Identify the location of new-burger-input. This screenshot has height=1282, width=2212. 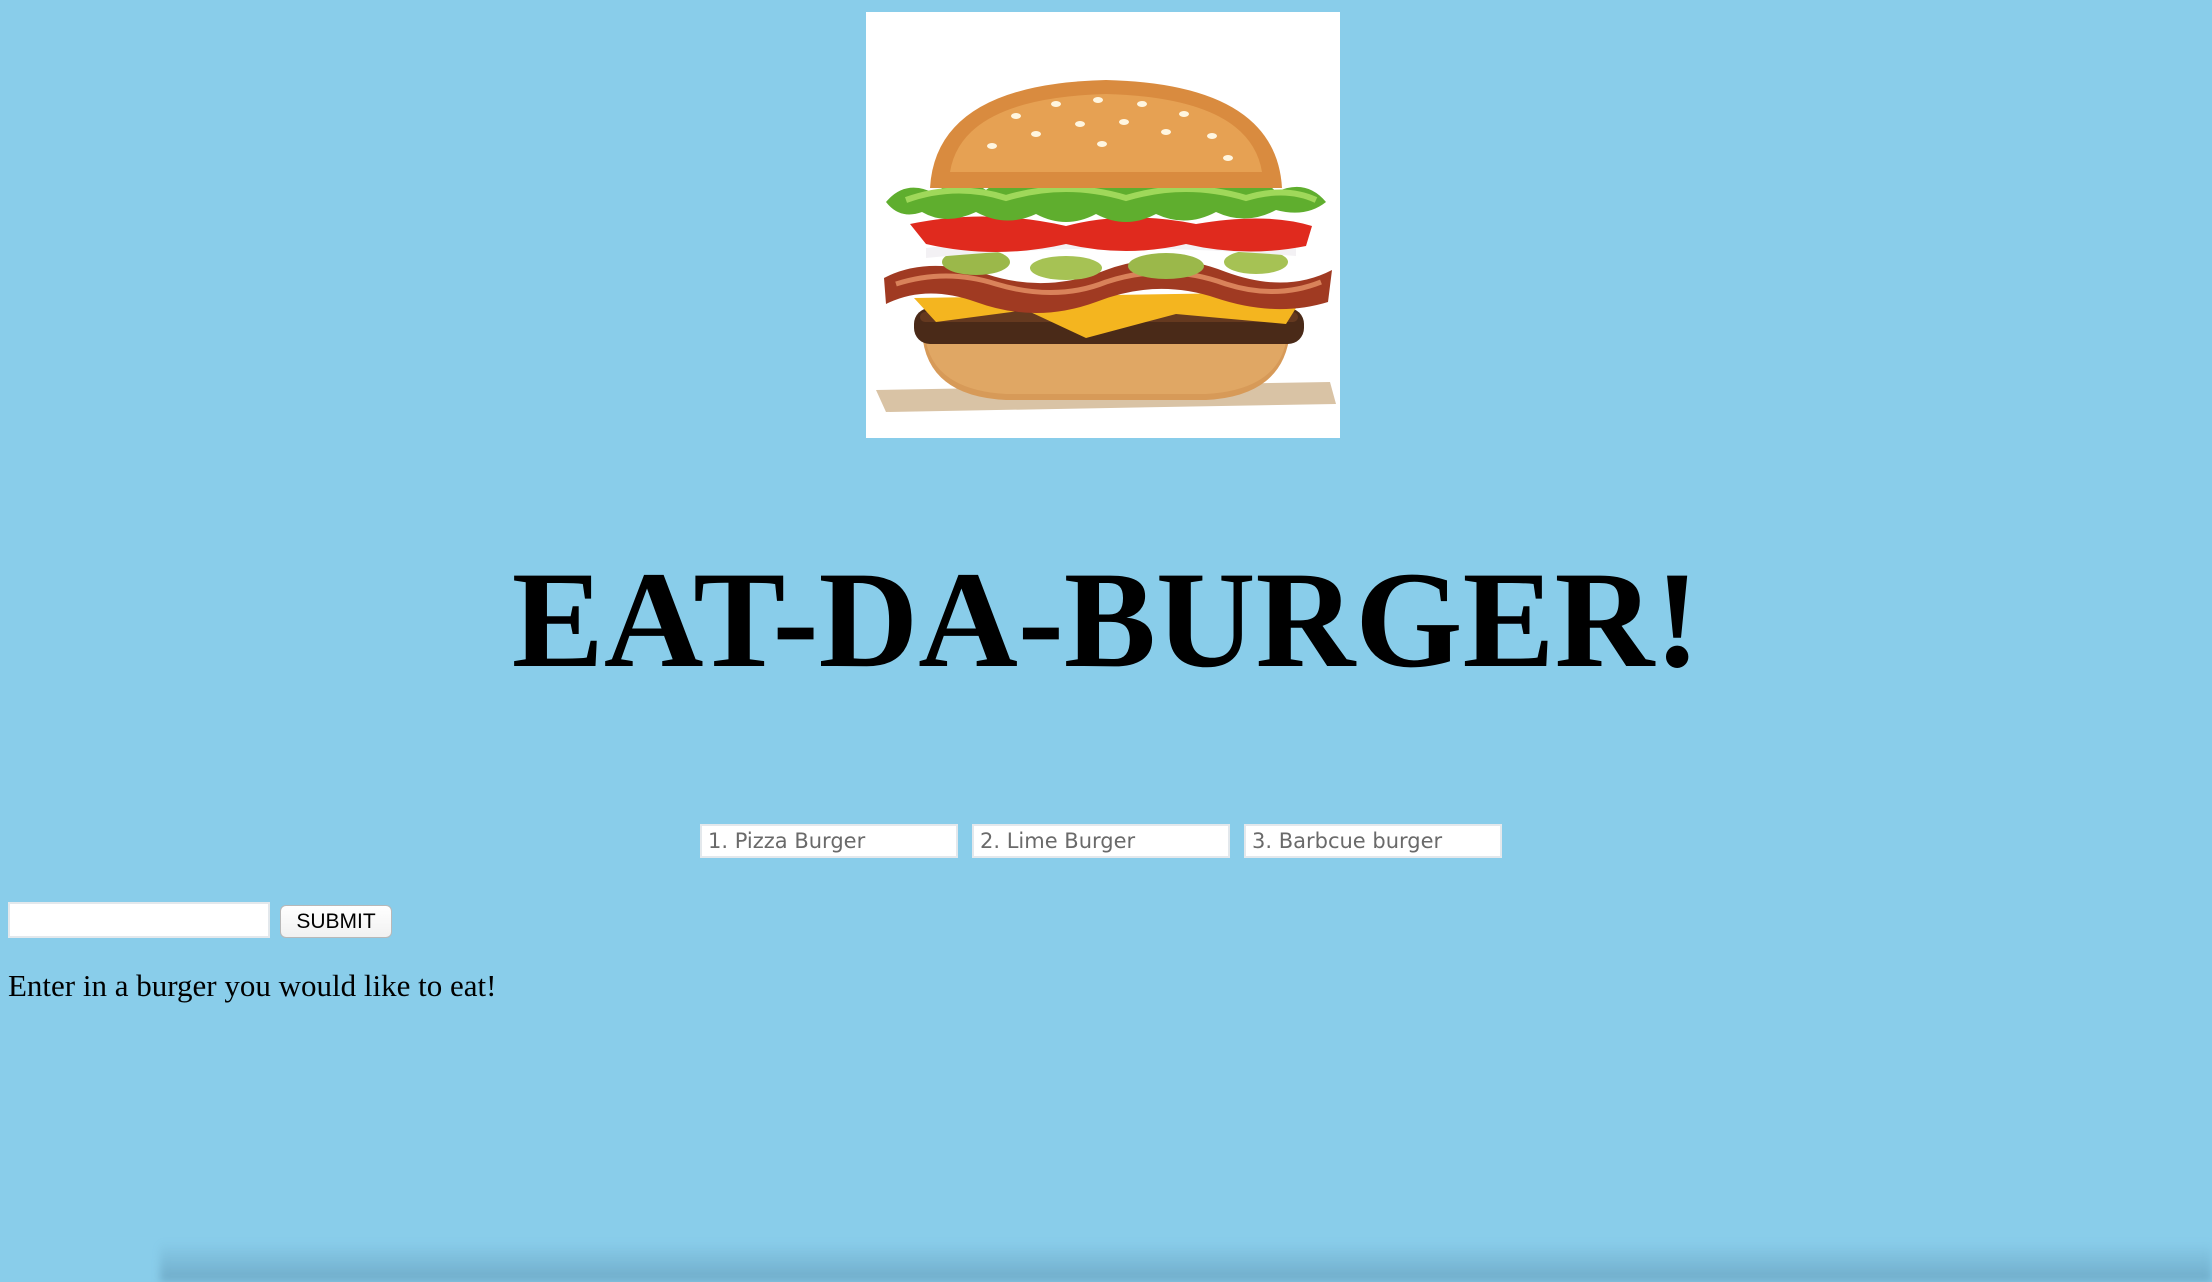
(139, 920).